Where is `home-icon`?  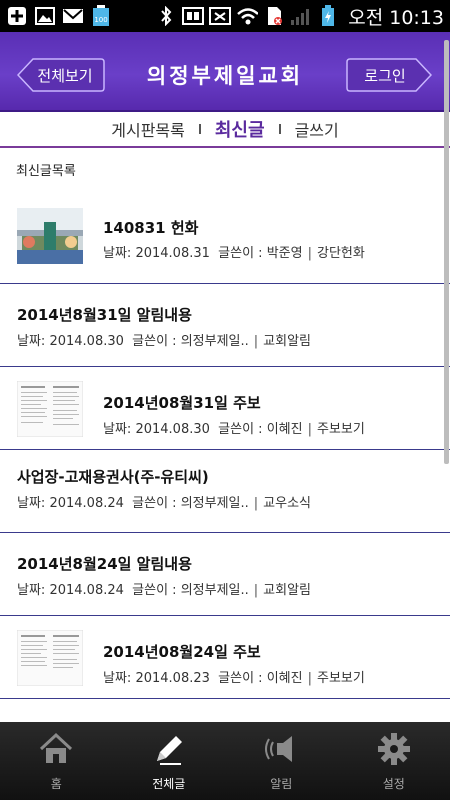
home-icon is located at coordinates (56, 747).